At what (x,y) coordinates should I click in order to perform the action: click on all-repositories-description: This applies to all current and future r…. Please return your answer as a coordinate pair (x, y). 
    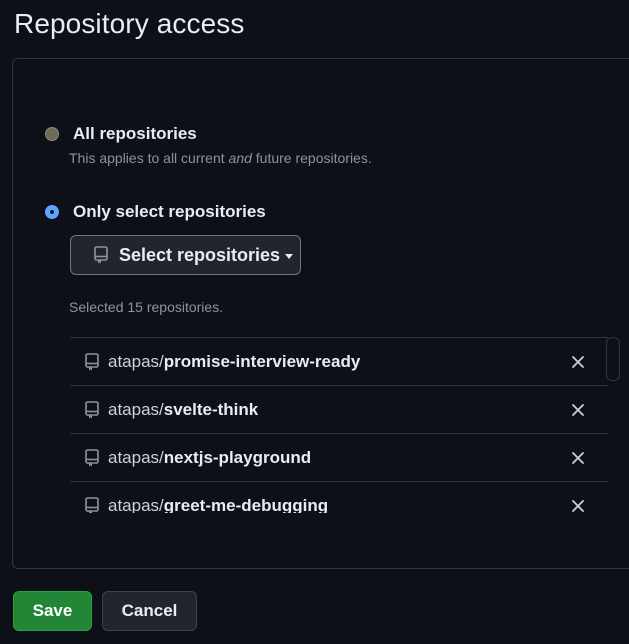
    Looking at the image, I should click on (220, 158).